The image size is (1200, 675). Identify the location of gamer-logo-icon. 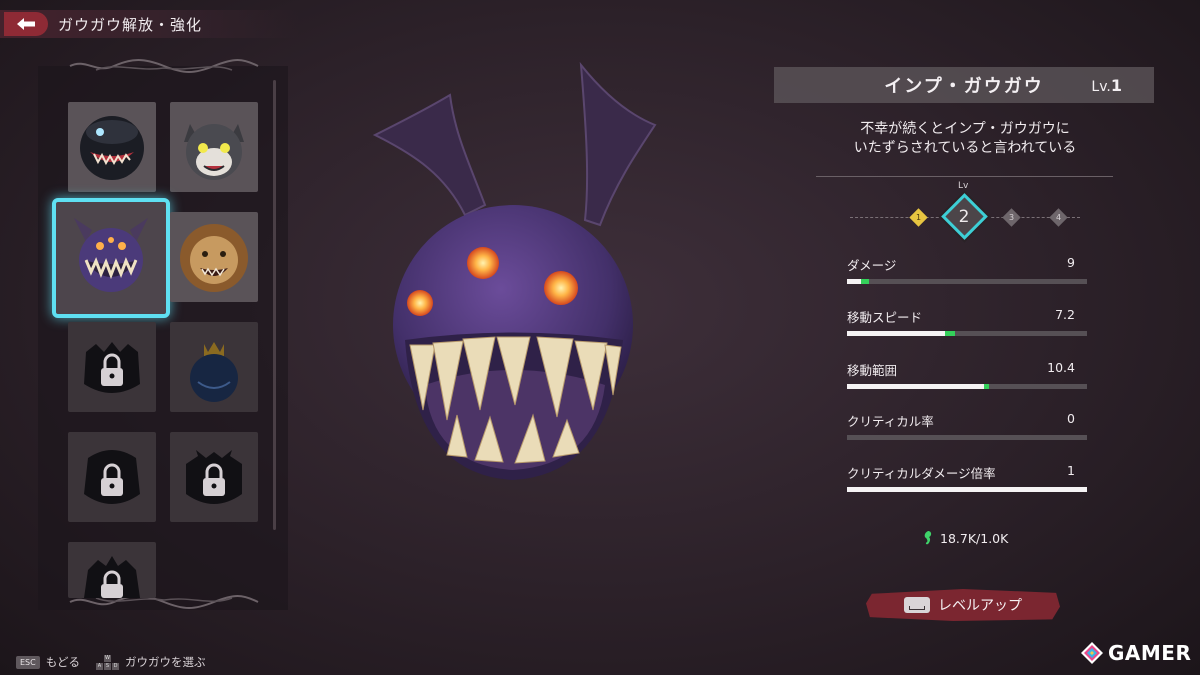
(1092, 653).